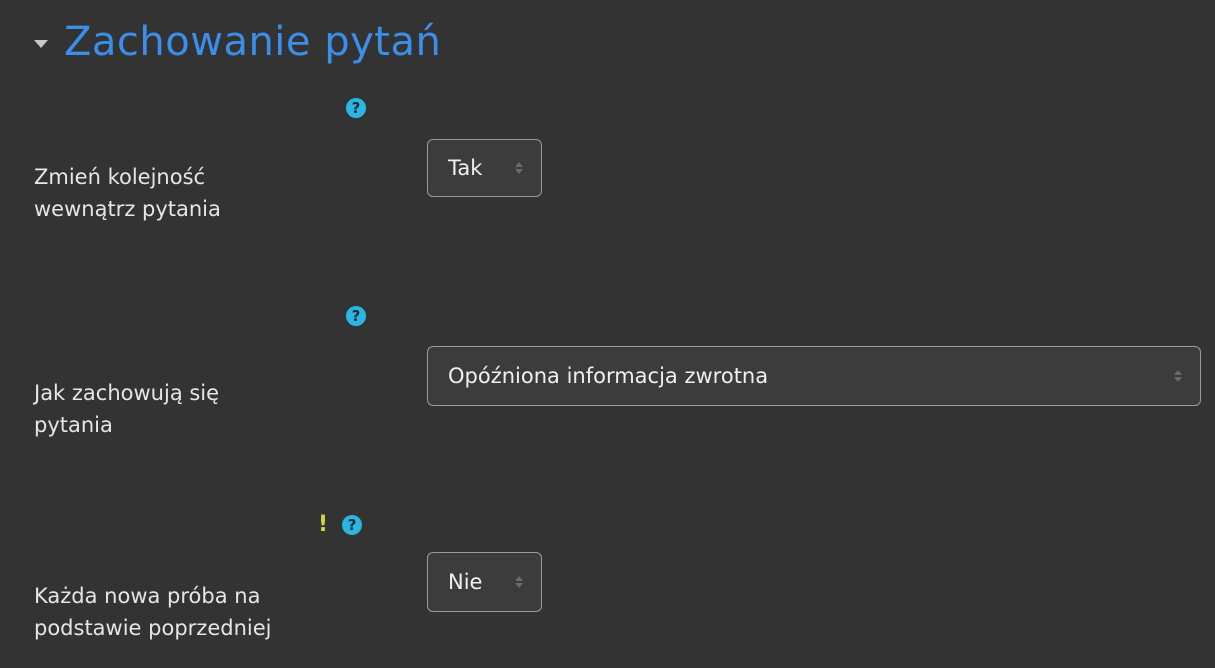  I want to click on section-toggle: Zachowanie pytań, so click(237, 42).